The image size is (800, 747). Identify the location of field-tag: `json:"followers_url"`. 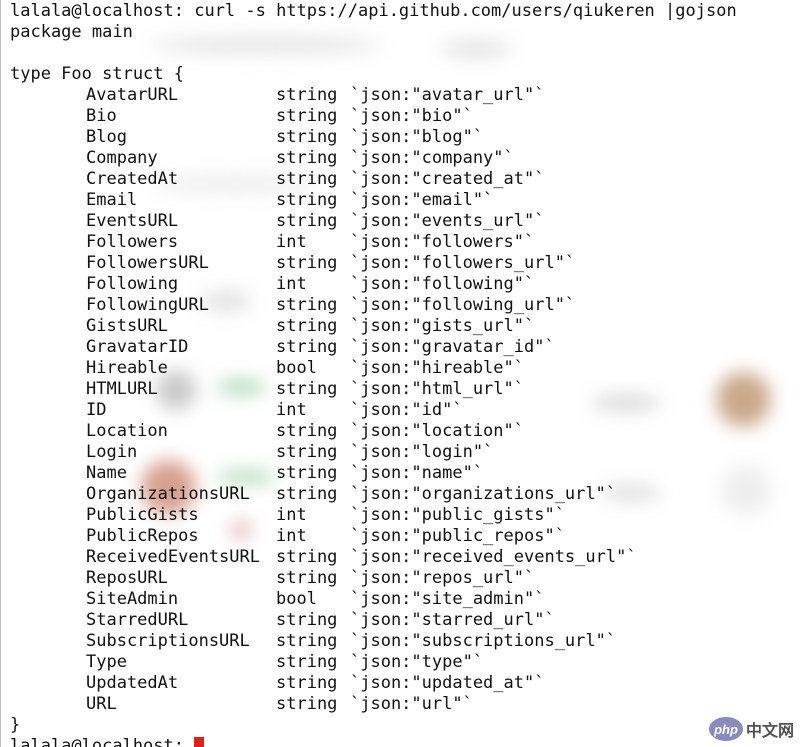
(463, 263).